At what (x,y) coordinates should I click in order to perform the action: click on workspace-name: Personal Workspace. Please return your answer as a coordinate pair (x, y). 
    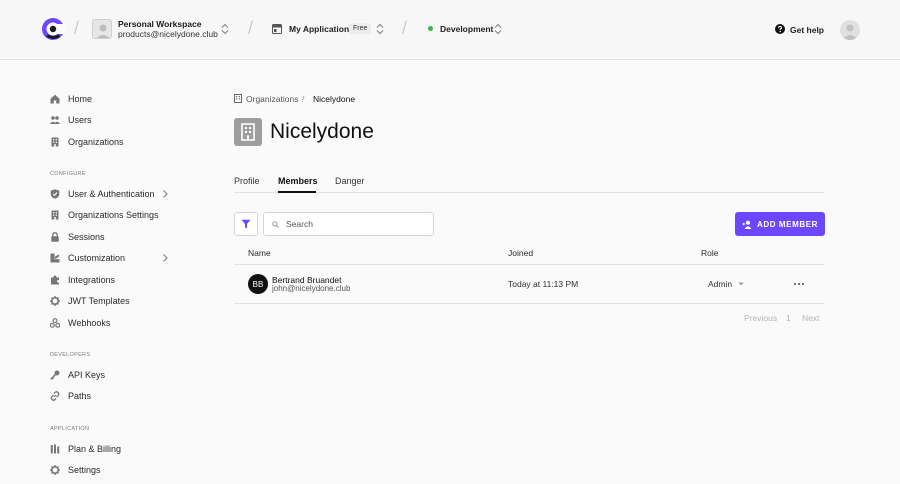
    Looking at the image, I should click on (159, 24).